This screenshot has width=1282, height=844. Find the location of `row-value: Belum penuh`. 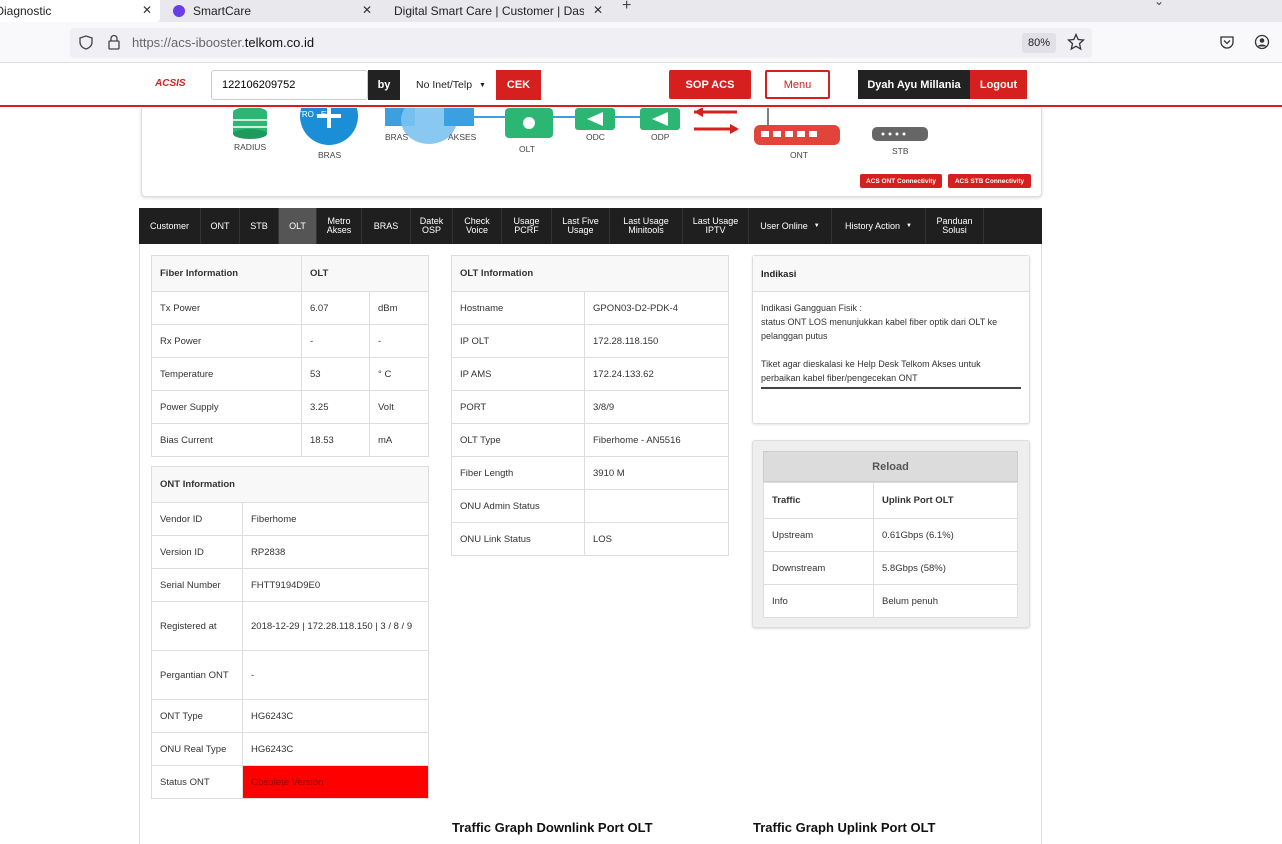

row-value: Belum penuh is located at coordinates (945, 601).